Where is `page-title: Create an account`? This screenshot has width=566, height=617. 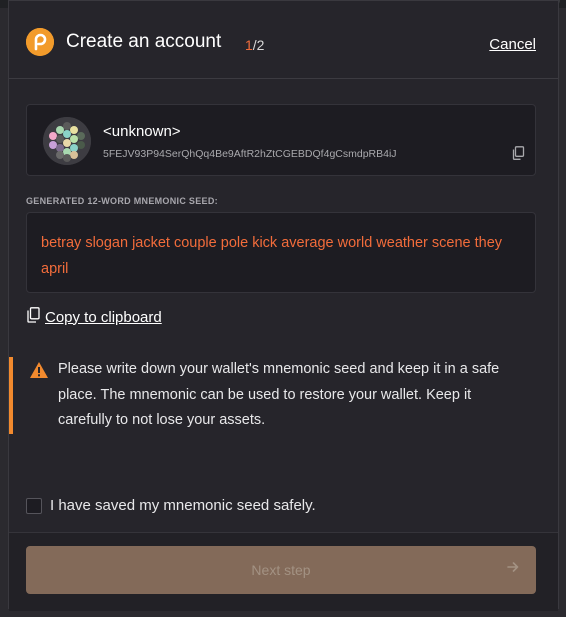
page-title: Create an account is located at coordinates (144, 41).